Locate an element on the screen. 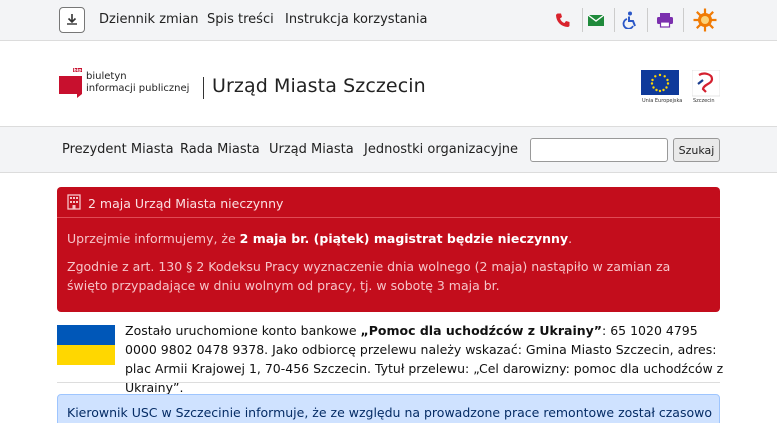 The width and height of the screenshot is (777, 423). nav-item-rada: Rada Miasta is located at coordinates (220, 149).